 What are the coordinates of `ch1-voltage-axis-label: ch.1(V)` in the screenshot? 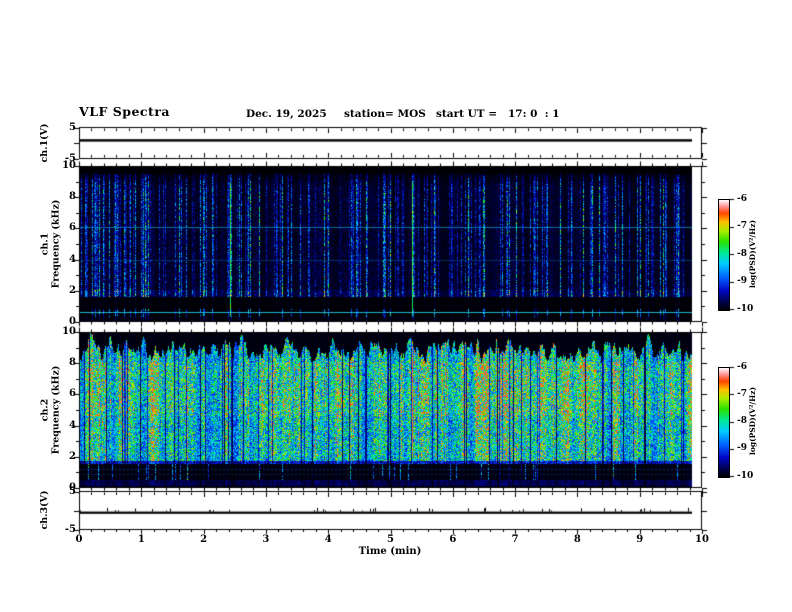 It's located at (44, 143).